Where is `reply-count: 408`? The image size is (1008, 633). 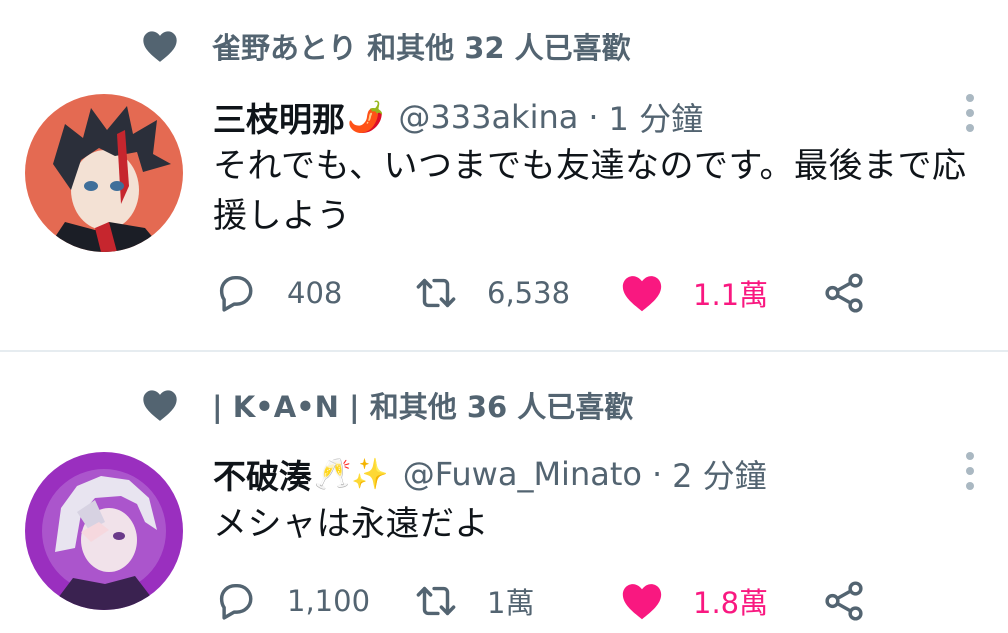
reply-count: 408 is located at coordinates (315, 293).